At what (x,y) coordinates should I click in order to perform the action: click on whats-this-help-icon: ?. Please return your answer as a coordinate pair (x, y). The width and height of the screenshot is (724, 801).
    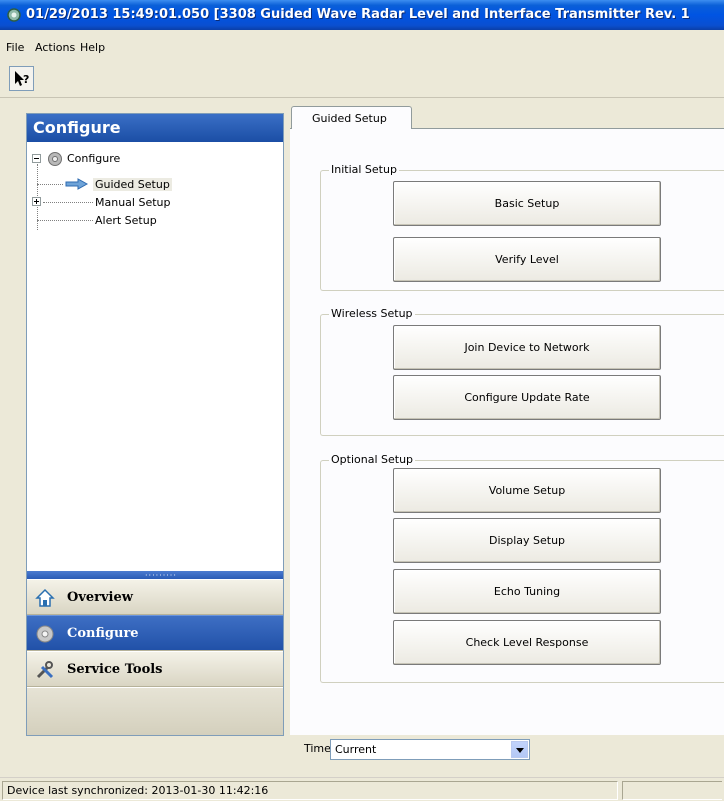
    Looking at the image, I should click on (22, 78).